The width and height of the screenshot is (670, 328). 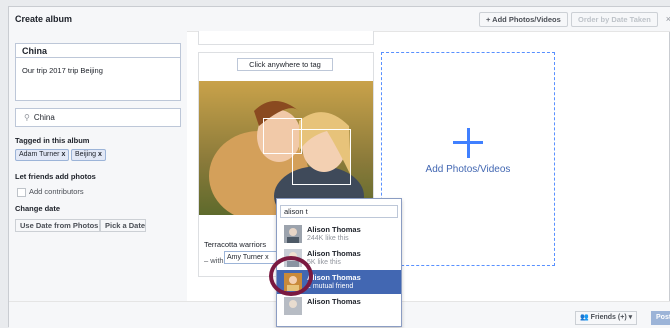 What do you see at coordinates (291, 276) in the screenshot?
I see `highlight-ring` at bounding box center [291, 276].